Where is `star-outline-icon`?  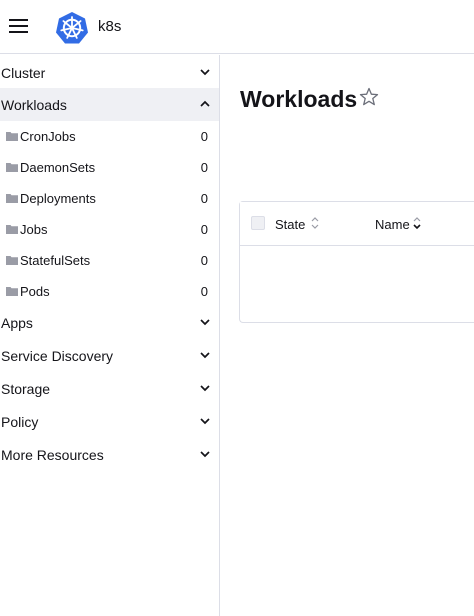
star-outline-icon is located at coordinates (369, 97).